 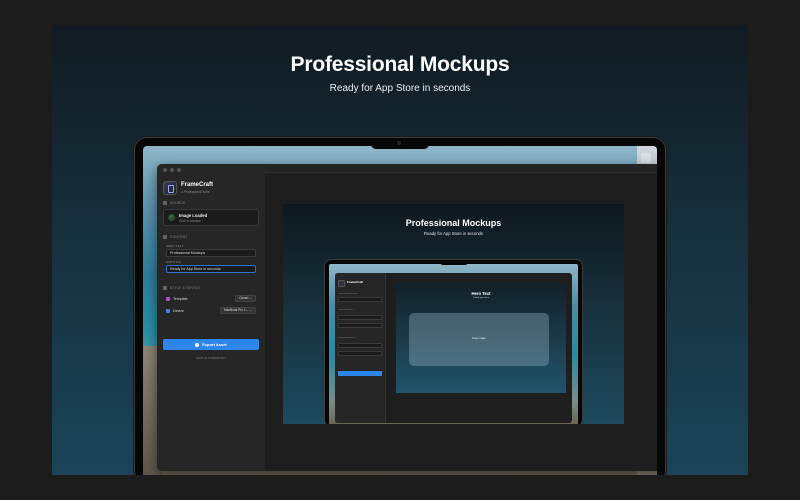 I want to click on style-icon, so click(x=165, y=288).